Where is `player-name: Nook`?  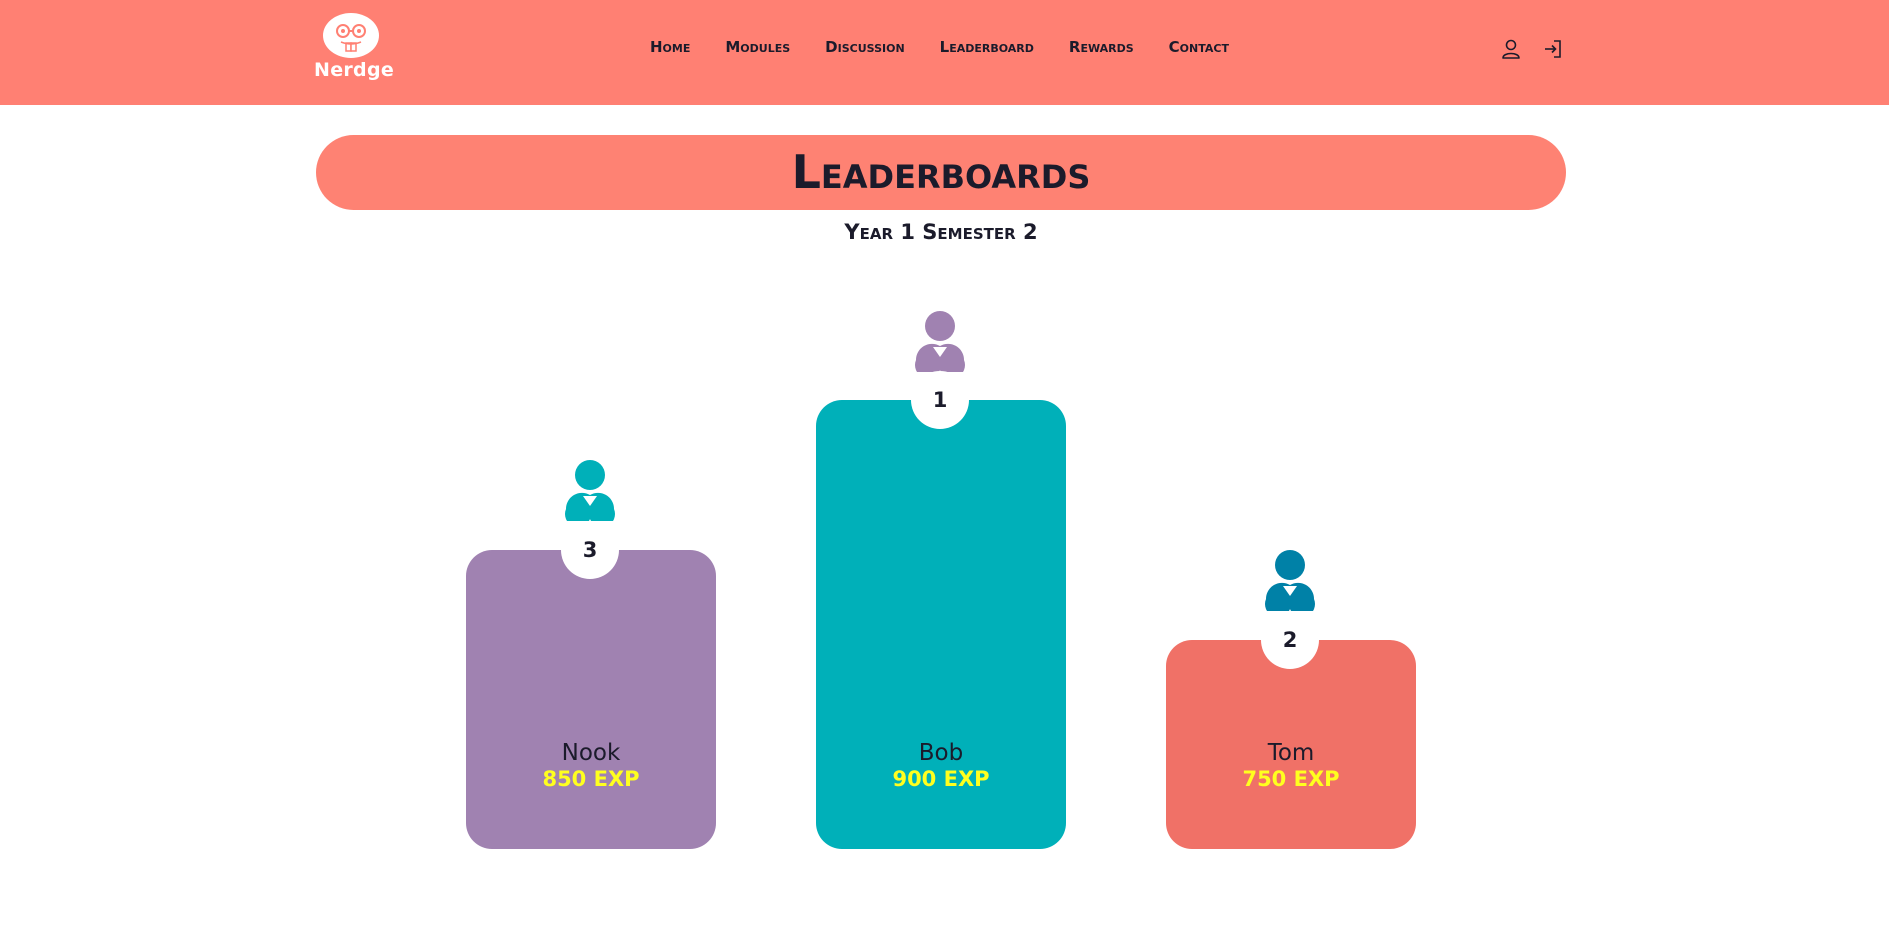 player-name: Nook is located at coordinates (591, 753).